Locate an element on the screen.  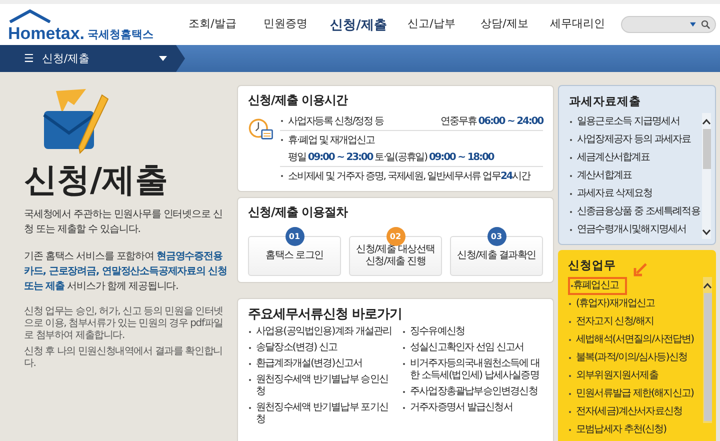
card-title: 신청/제출 이용절차 is located at coordinates (298, 212).